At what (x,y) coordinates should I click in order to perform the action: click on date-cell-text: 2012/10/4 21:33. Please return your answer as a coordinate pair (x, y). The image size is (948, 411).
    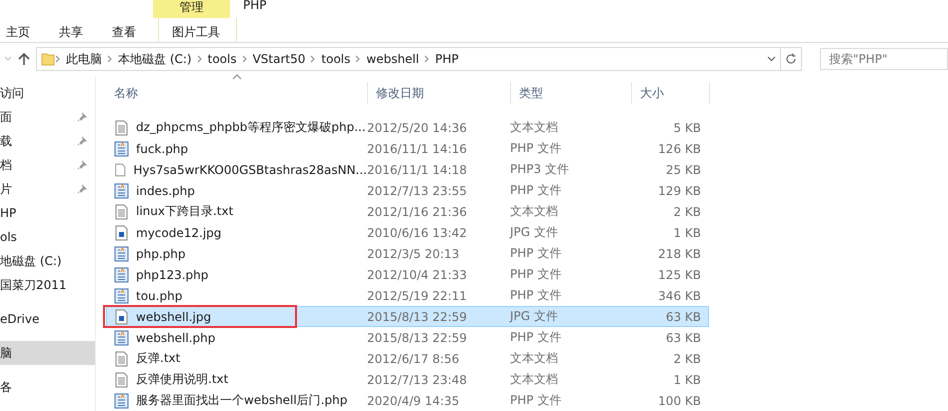
    Looking at the image, I should click on (417, 275).